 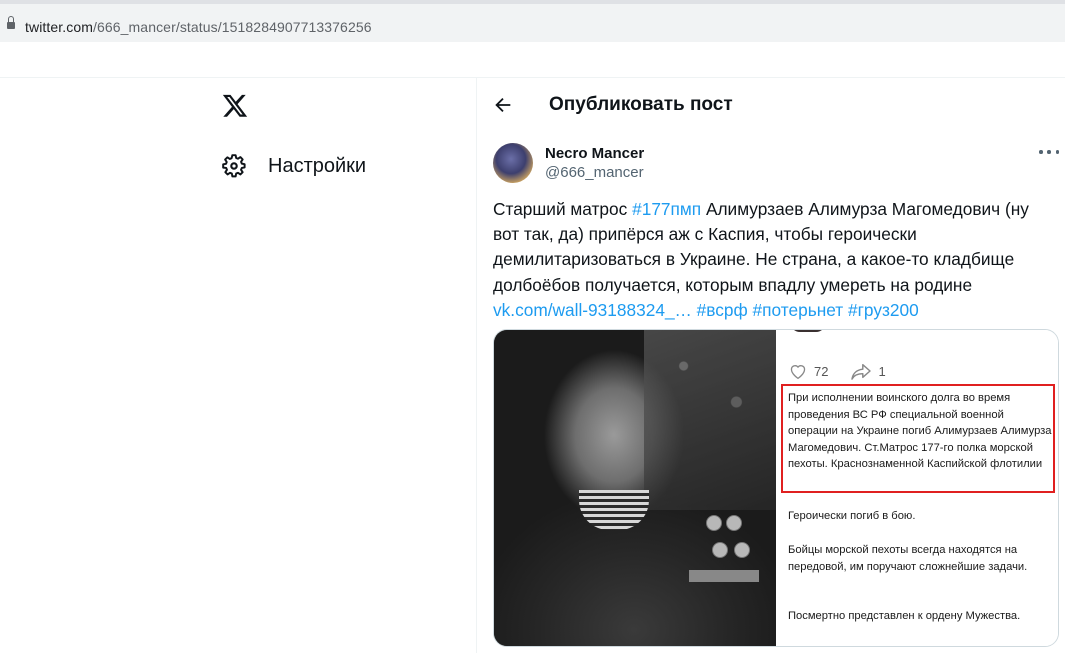 What do you see at coordinates (234, 166) in the screenshot?
I see `gear-icon` at bounding box center [234, 166].